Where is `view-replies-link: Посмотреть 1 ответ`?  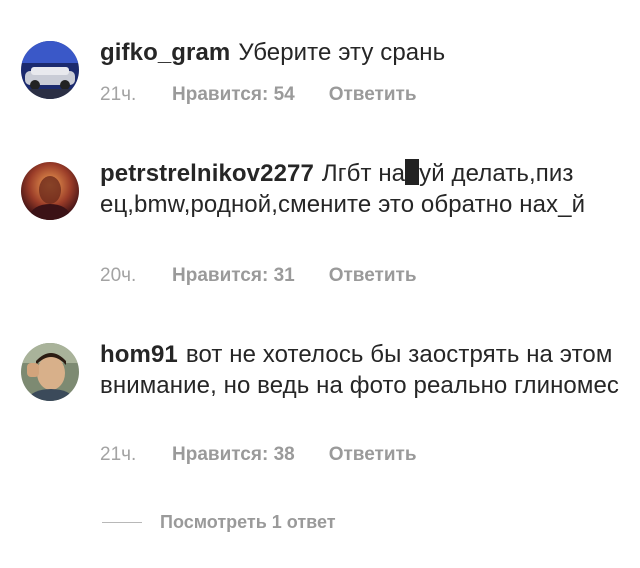
view-replies-link: Посмотреть 1 ответ is located at coordinates (219, 522).